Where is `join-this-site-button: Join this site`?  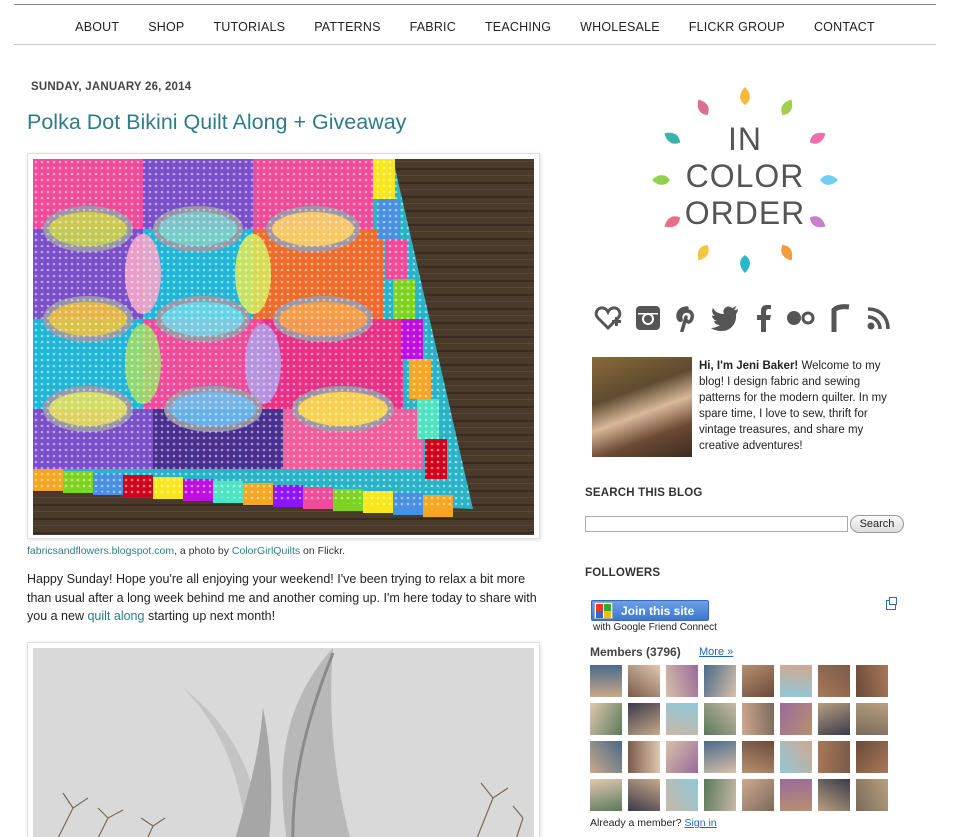
join-this-site-button: Join this site is located at coordinates (650, 610).